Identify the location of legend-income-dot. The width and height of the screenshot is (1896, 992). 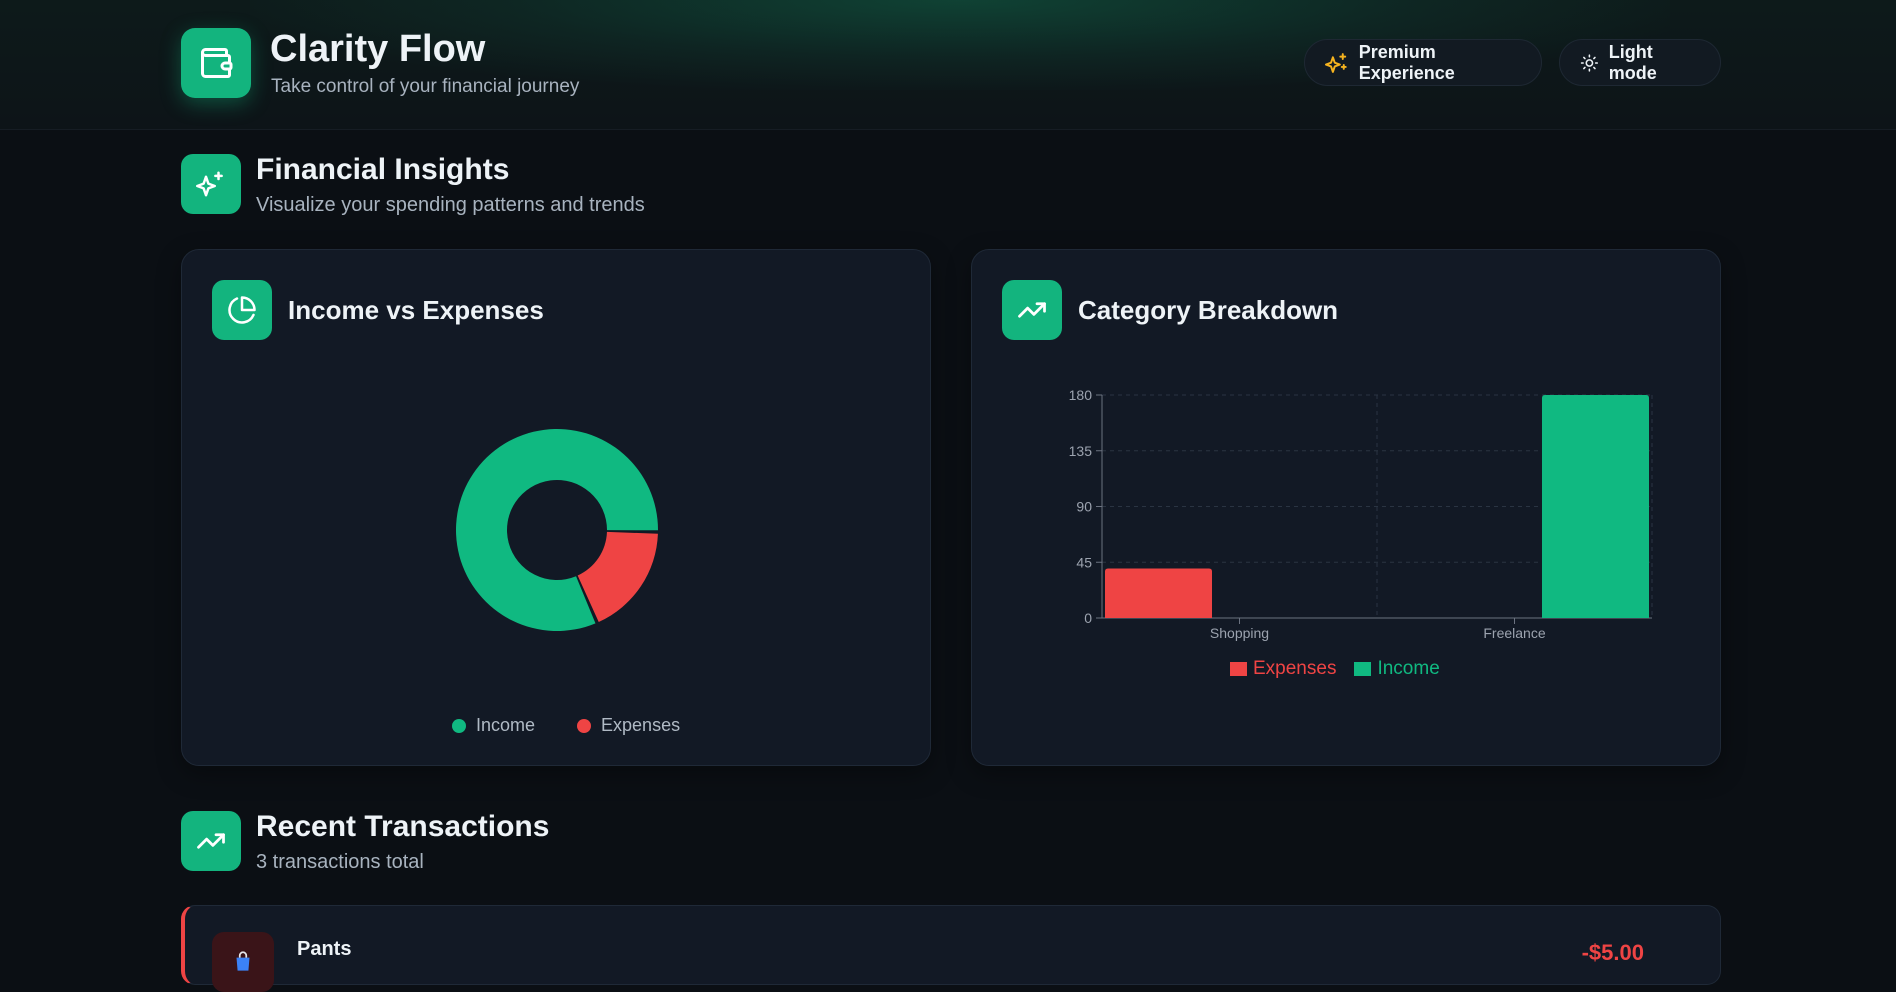
(459, 725).